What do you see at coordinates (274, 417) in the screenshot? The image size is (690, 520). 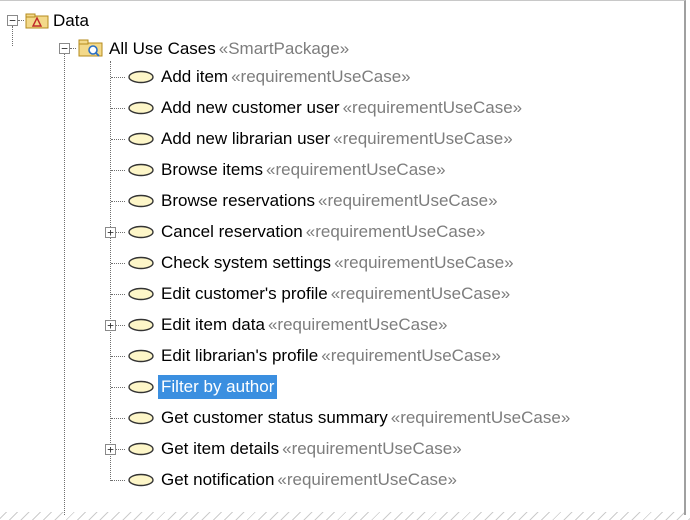 I see `use-case-name: Get customer status summary` at bounding box center [274, 417].